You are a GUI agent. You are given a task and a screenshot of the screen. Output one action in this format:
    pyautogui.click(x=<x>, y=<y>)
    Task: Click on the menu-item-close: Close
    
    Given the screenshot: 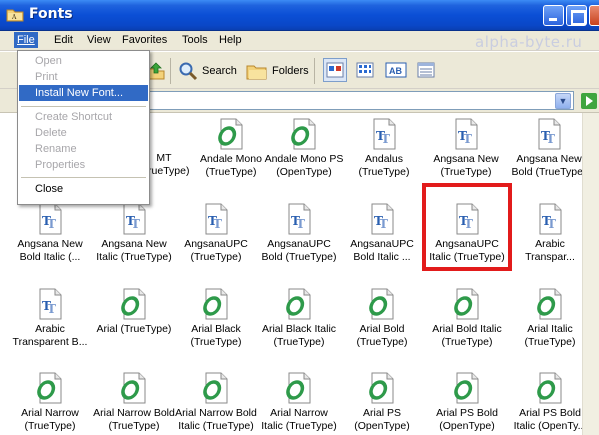 What is the action you would take?
    pyautogui.click(x=83, y=189)
    